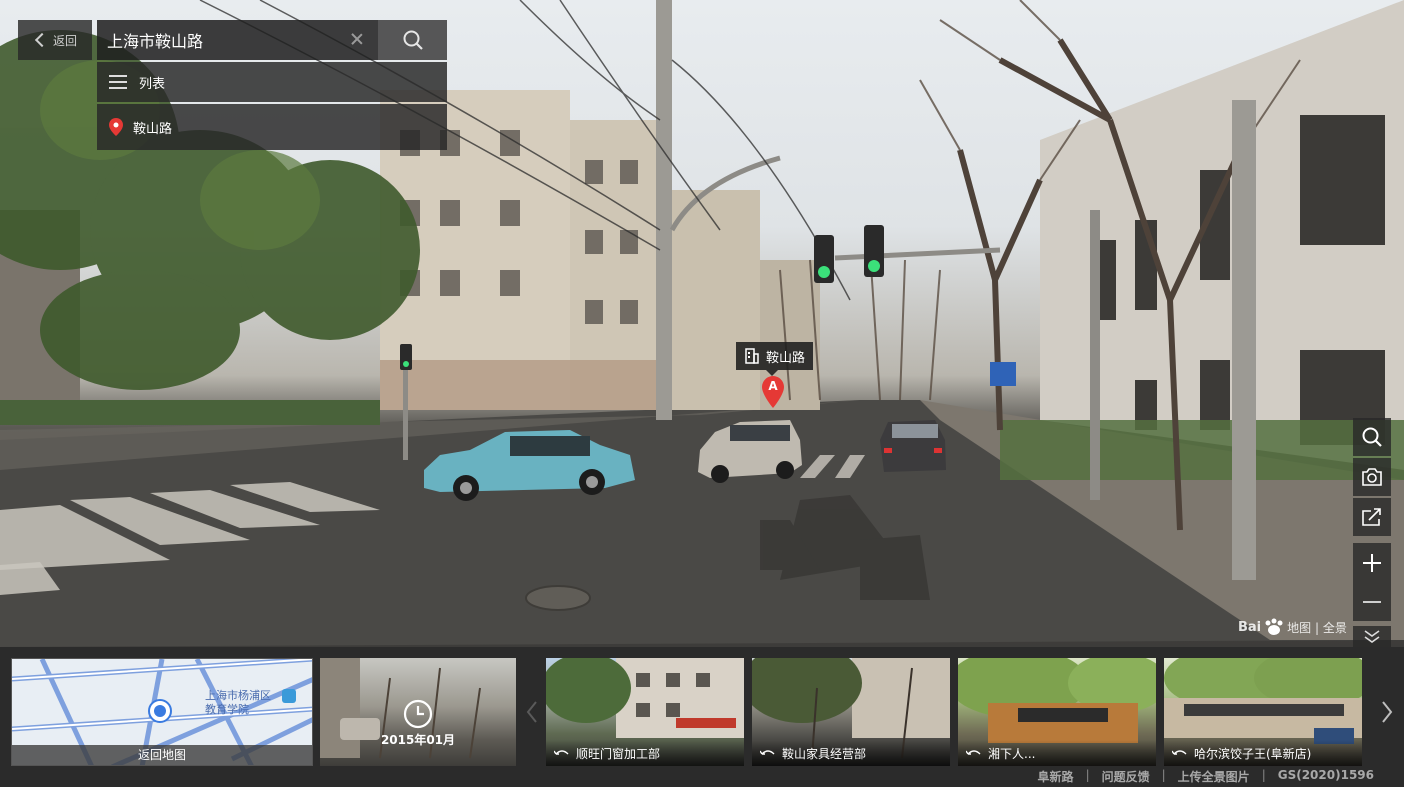 Image resolution: width=1404 pixels, height=787 pixels. What do you see at coordinates (64, 40) in the screenshot?
I see `back-label: 返回` at bounding box center [64, 40].